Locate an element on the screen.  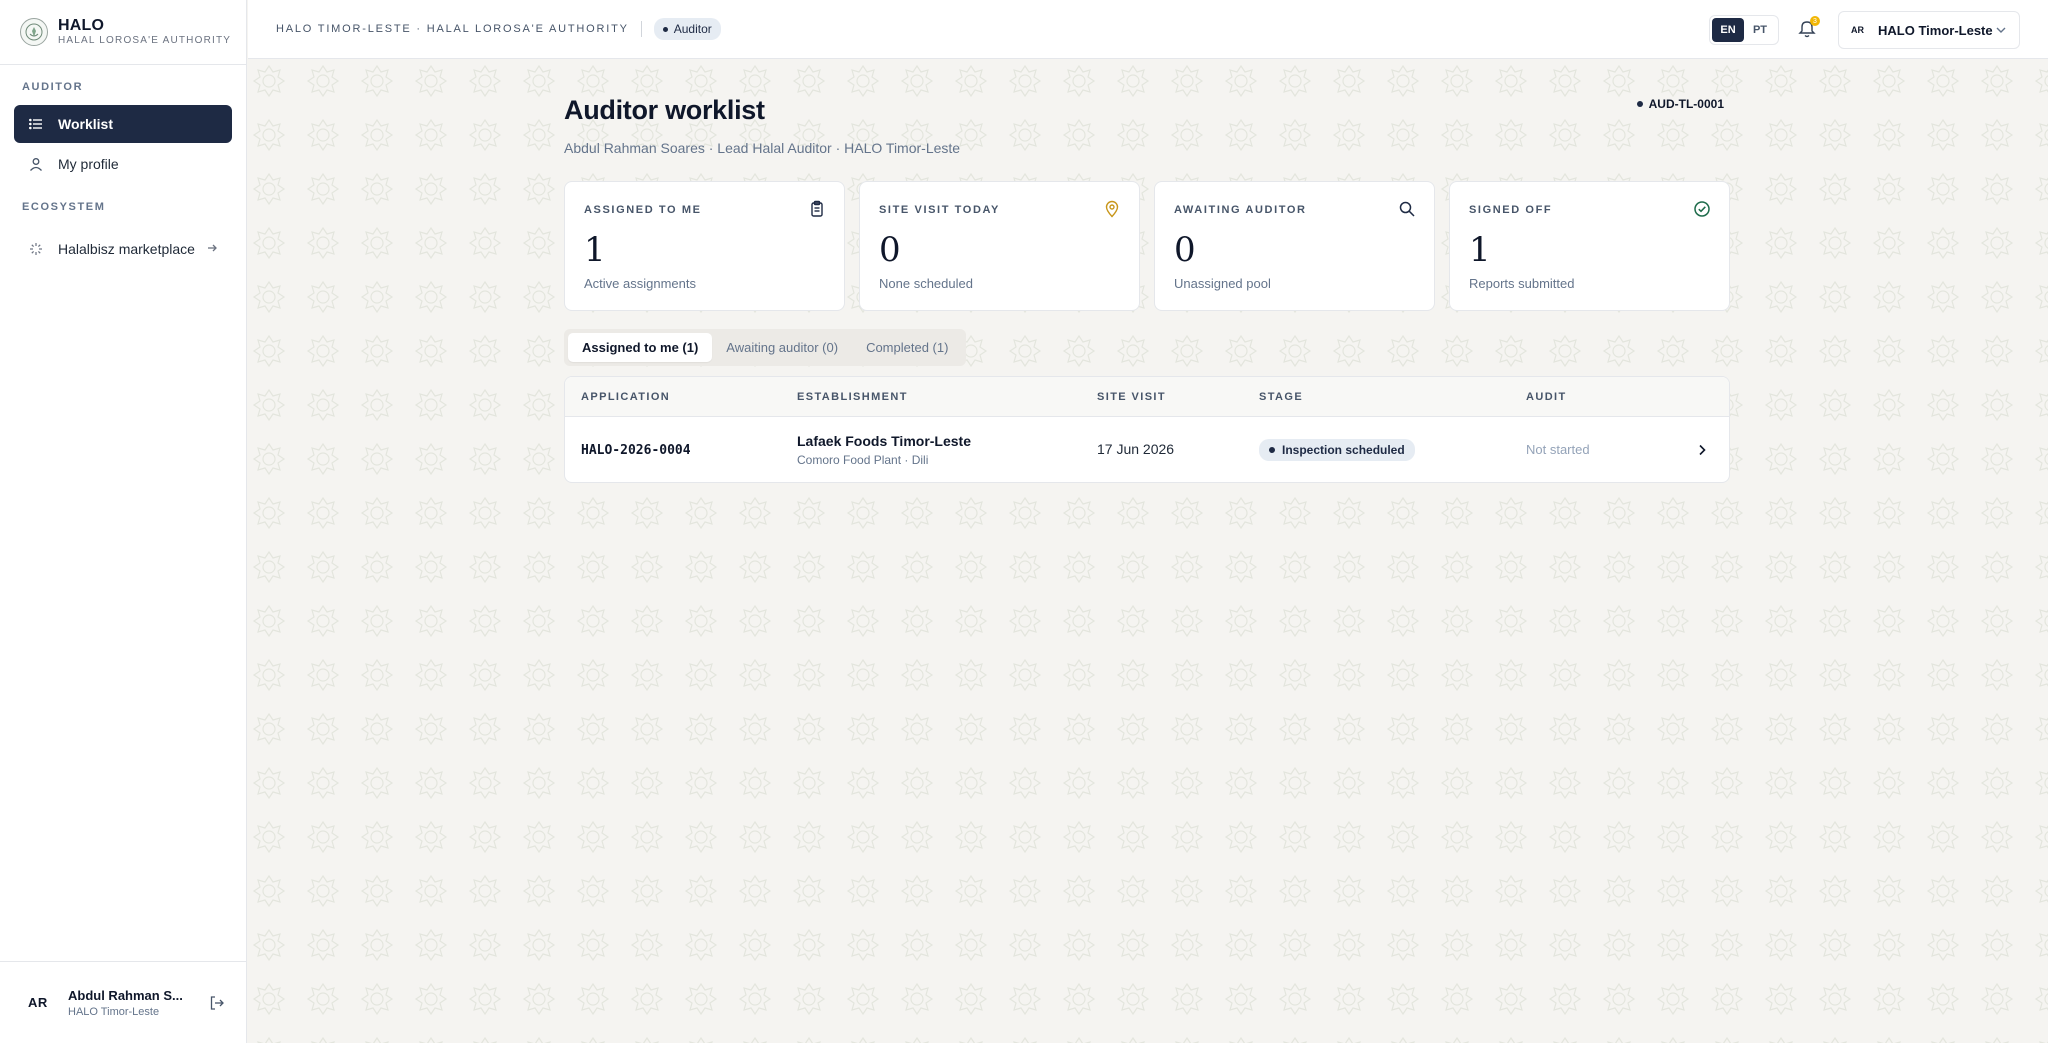
stage-label: Inspection scheduled is located at coordinates (1343, 449).